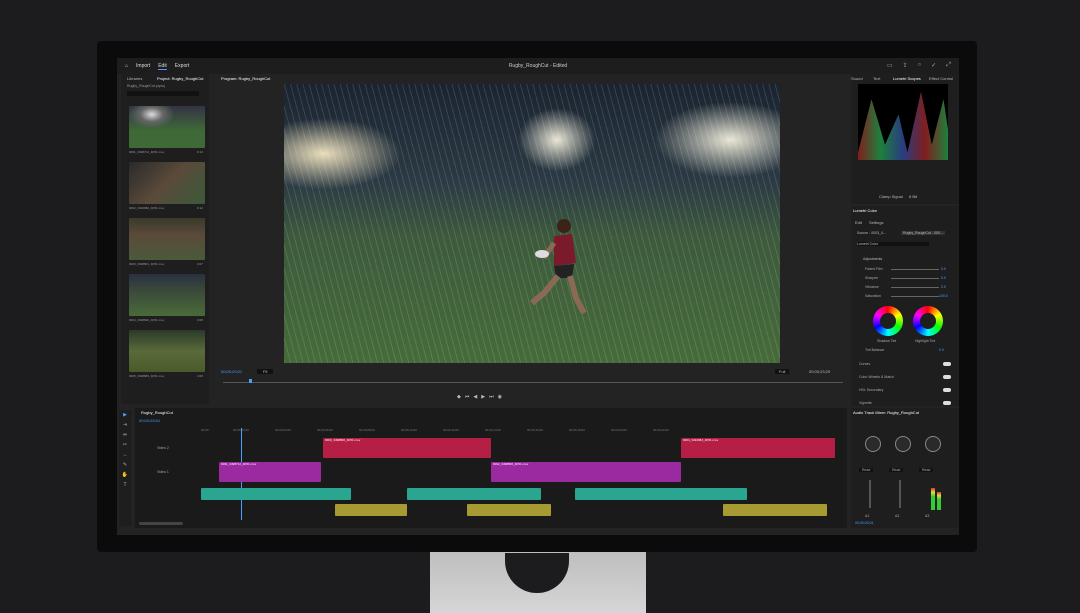  Describe the element at coordinates (891, 196) in the screenshot. I see `clamp-signal-checkbox: Clamp Signal` at that location.